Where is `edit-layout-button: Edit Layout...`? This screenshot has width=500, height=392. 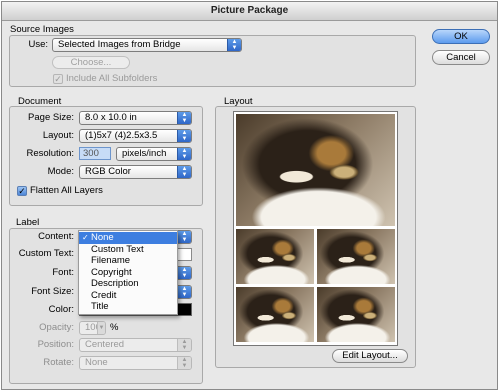 edit-layout-button: Edit Layout... is located at coordinates (370, 356).